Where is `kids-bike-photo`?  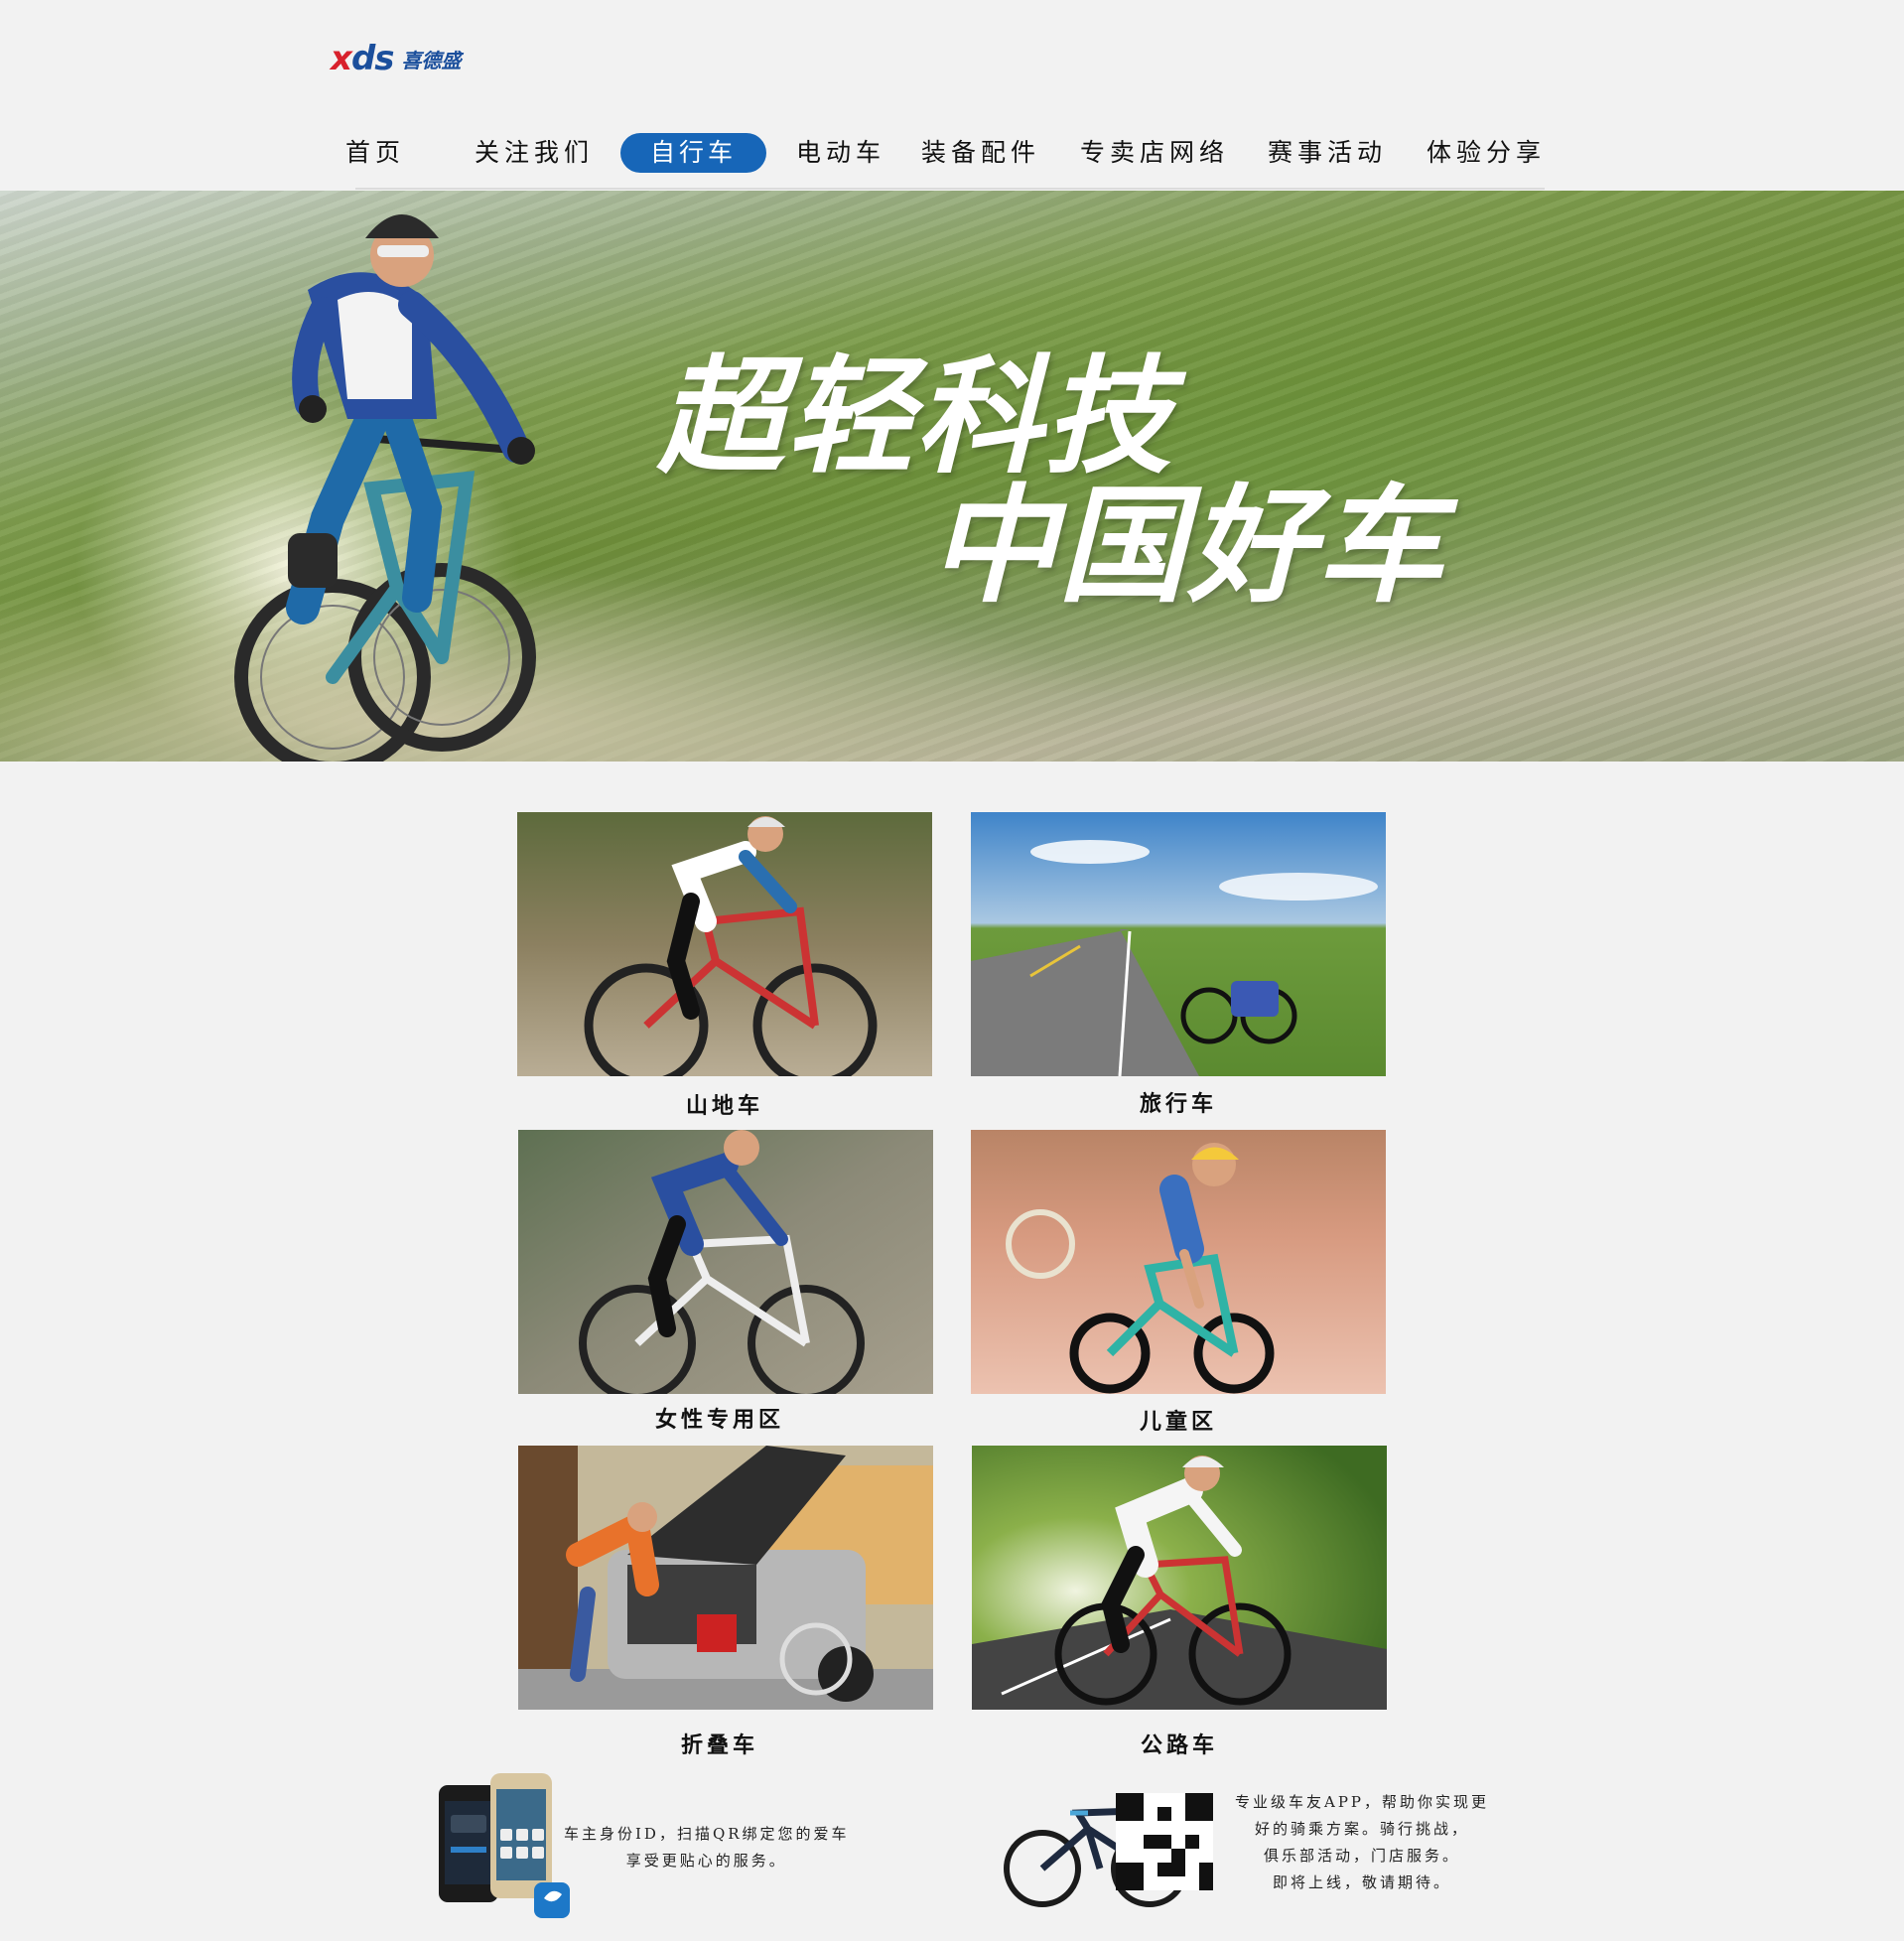
kids-bike-photo is located at coordinates (1178, 1262).